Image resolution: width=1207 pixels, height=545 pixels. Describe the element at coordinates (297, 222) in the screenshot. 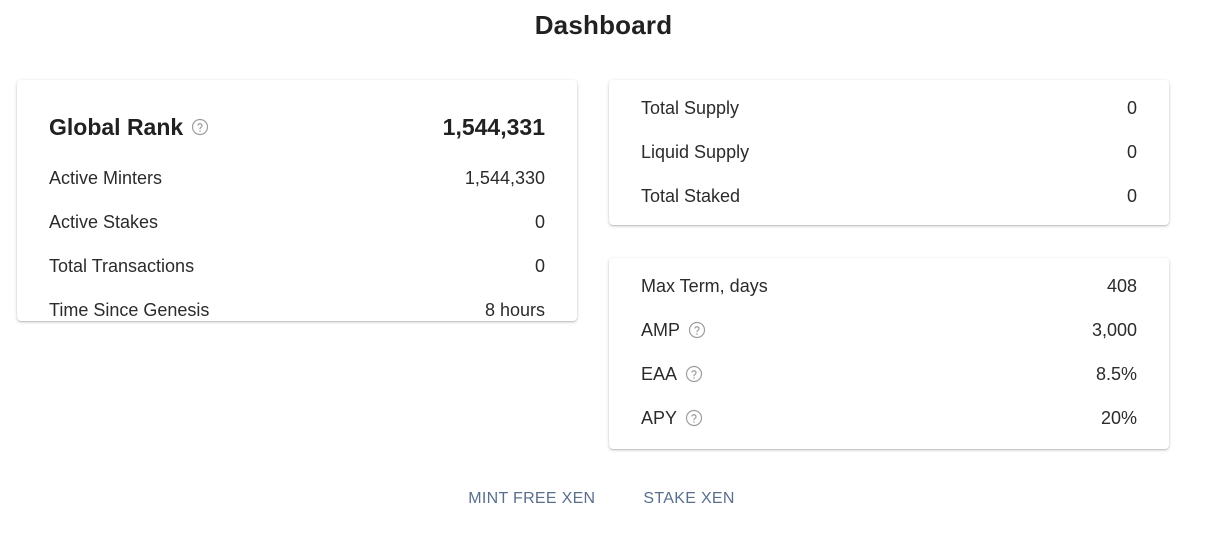

I see `stat-row-active-stakes: Active Stakes 0` at that location.